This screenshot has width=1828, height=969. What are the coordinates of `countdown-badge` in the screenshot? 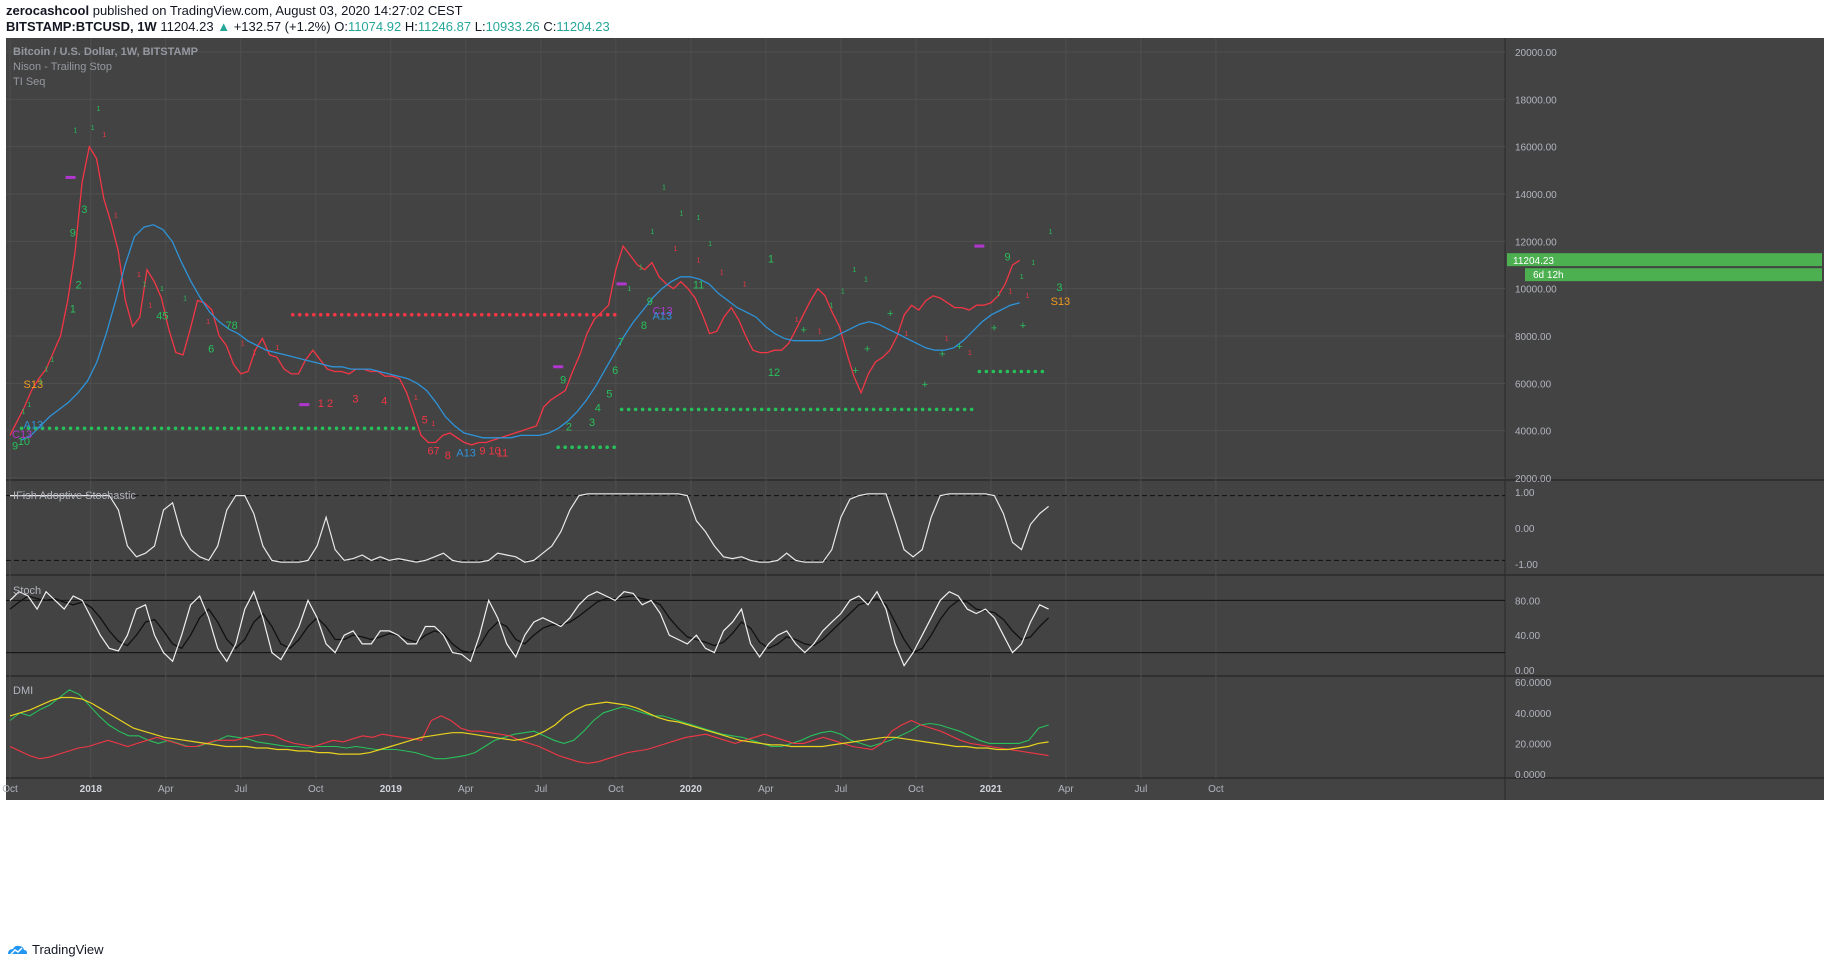 It's located at (1673, 275).